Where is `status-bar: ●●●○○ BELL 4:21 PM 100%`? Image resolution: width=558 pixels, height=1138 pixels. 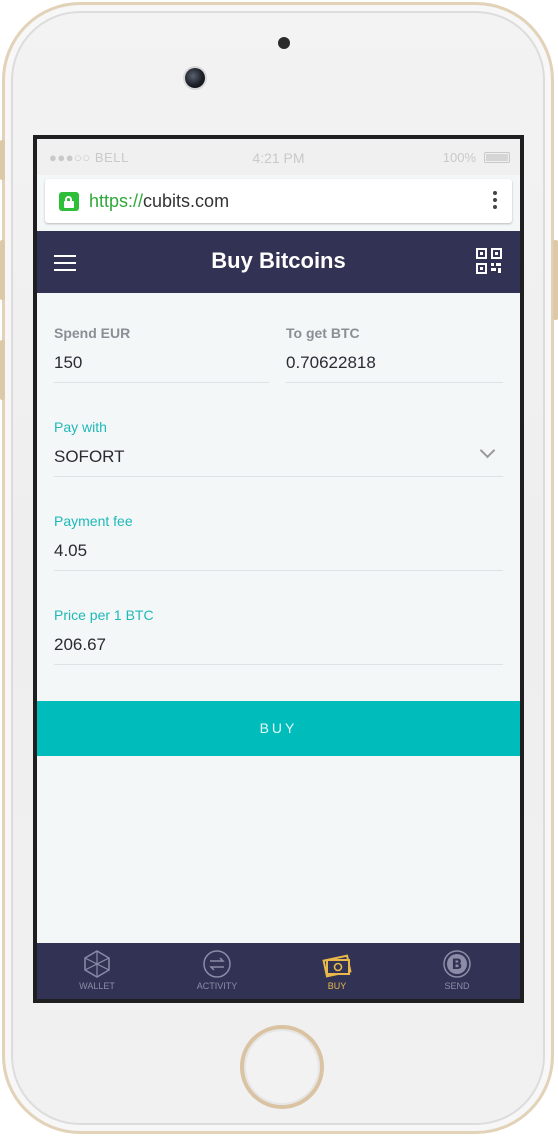
status-bar: ●●●○○ BELL 4:21 PM 100% is located at coordinates (278, 157).